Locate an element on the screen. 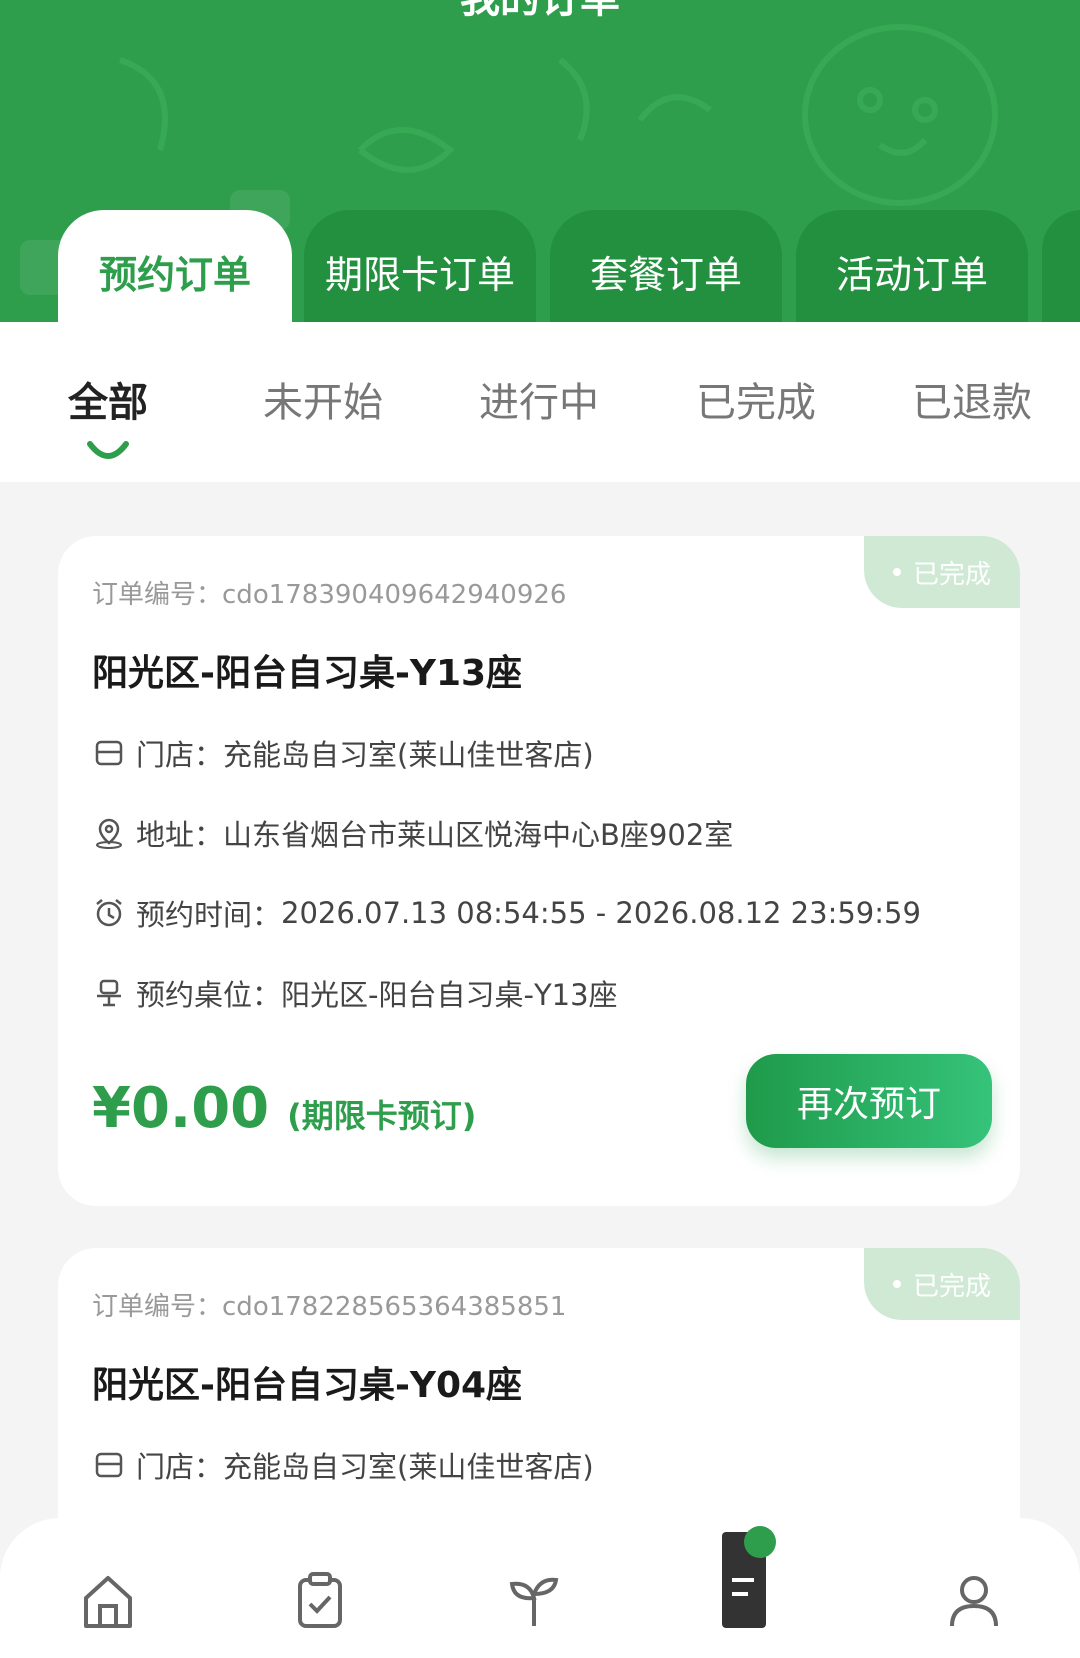 The image size is (1080, 1658). status-tab-refunded: 已退款 is located at coordinates (972, 399).